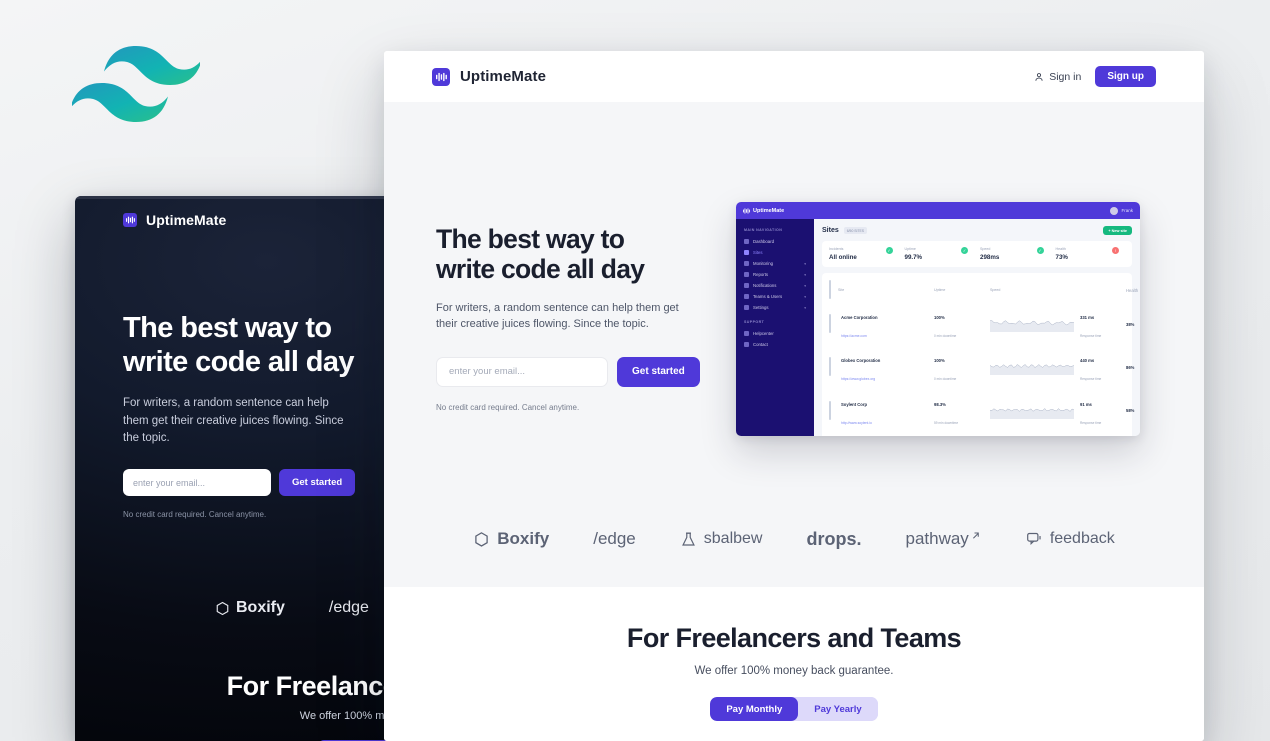 This screenshot has height=741, width=1270. What do you see at coordinates (940, 254) in the screenshot?
I see `stat-uptime: Uptime 99.7% ✓` at bounding box center [940, 254].